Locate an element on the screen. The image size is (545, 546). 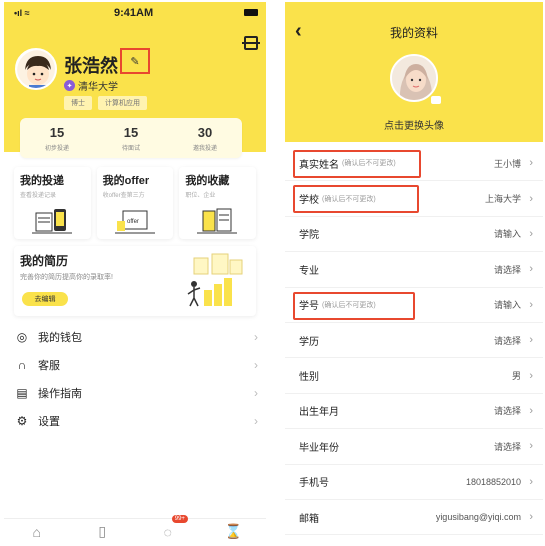
profile-avatar is located at coordinates (414, 78).